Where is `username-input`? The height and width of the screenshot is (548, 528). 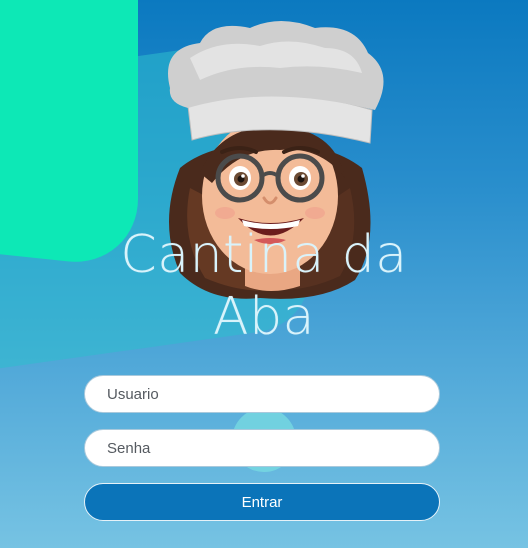
username-input is located at coordinates (262, 394).